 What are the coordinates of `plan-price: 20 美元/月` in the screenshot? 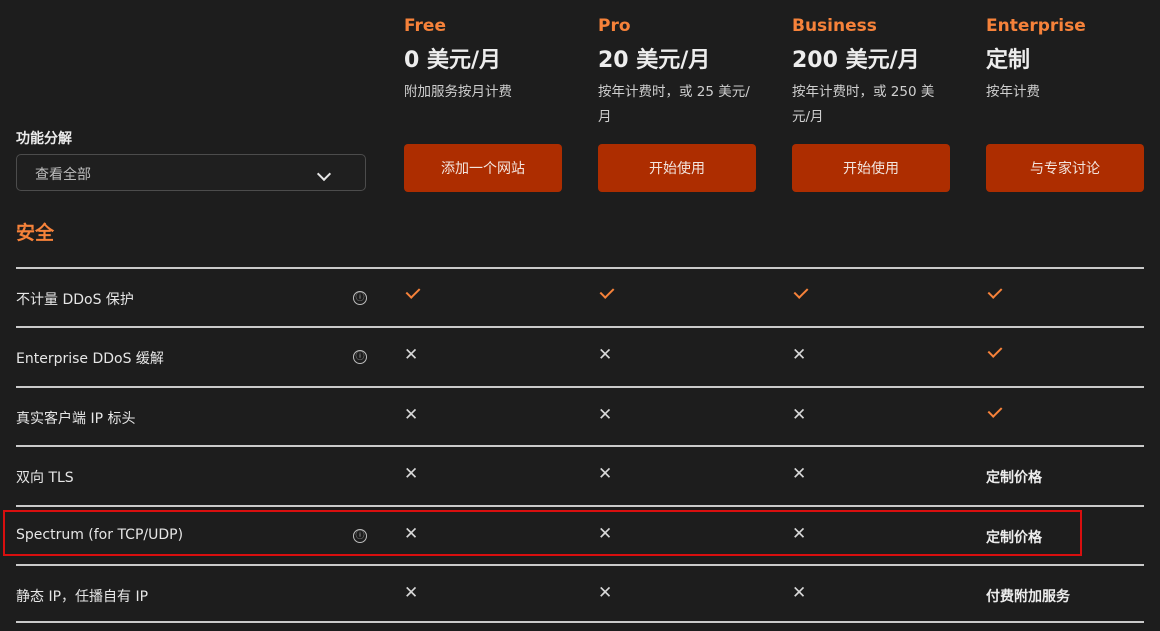 It's located at (654, 60).